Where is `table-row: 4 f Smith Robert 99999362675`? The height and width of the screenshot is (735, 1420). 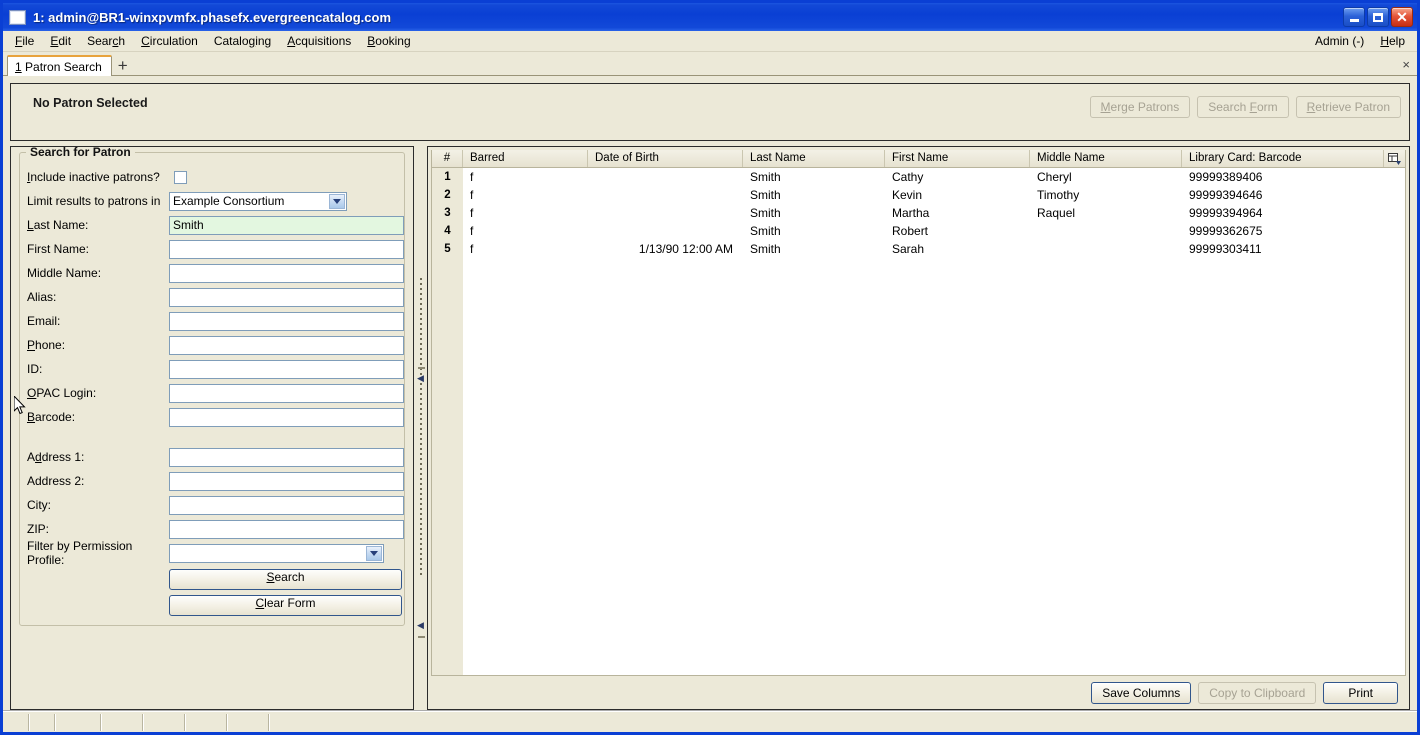 table-row: 4 f Smith Robert 99999362675 is located at coordinates (918, 231).